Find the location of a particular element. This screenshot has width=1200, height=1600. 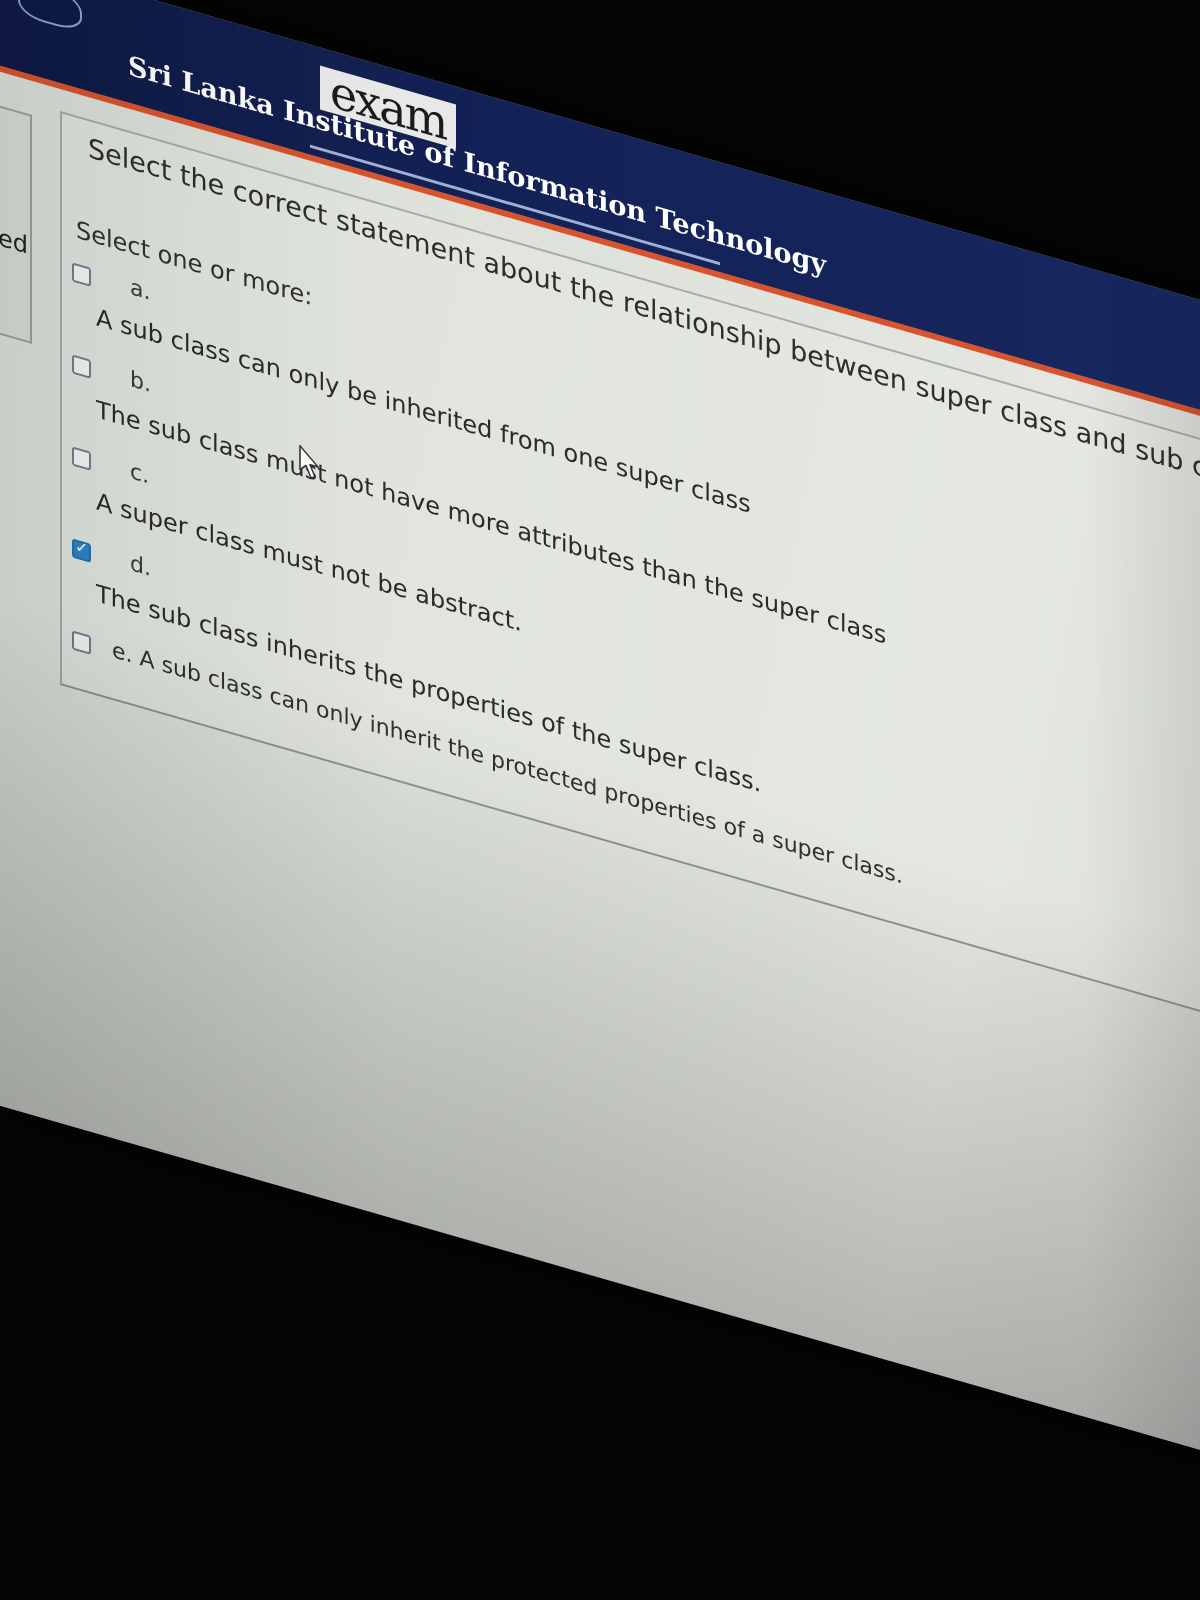

option-a-letter: a. is located at coordinates (140, 290).